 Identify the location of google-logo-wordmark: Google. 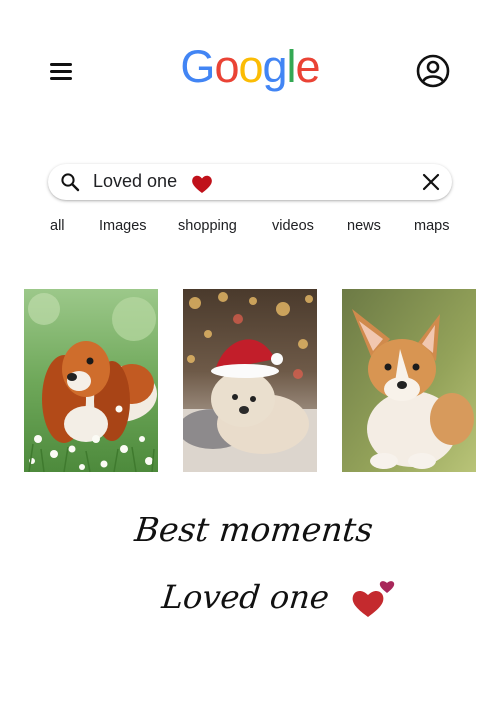
(250, 66).